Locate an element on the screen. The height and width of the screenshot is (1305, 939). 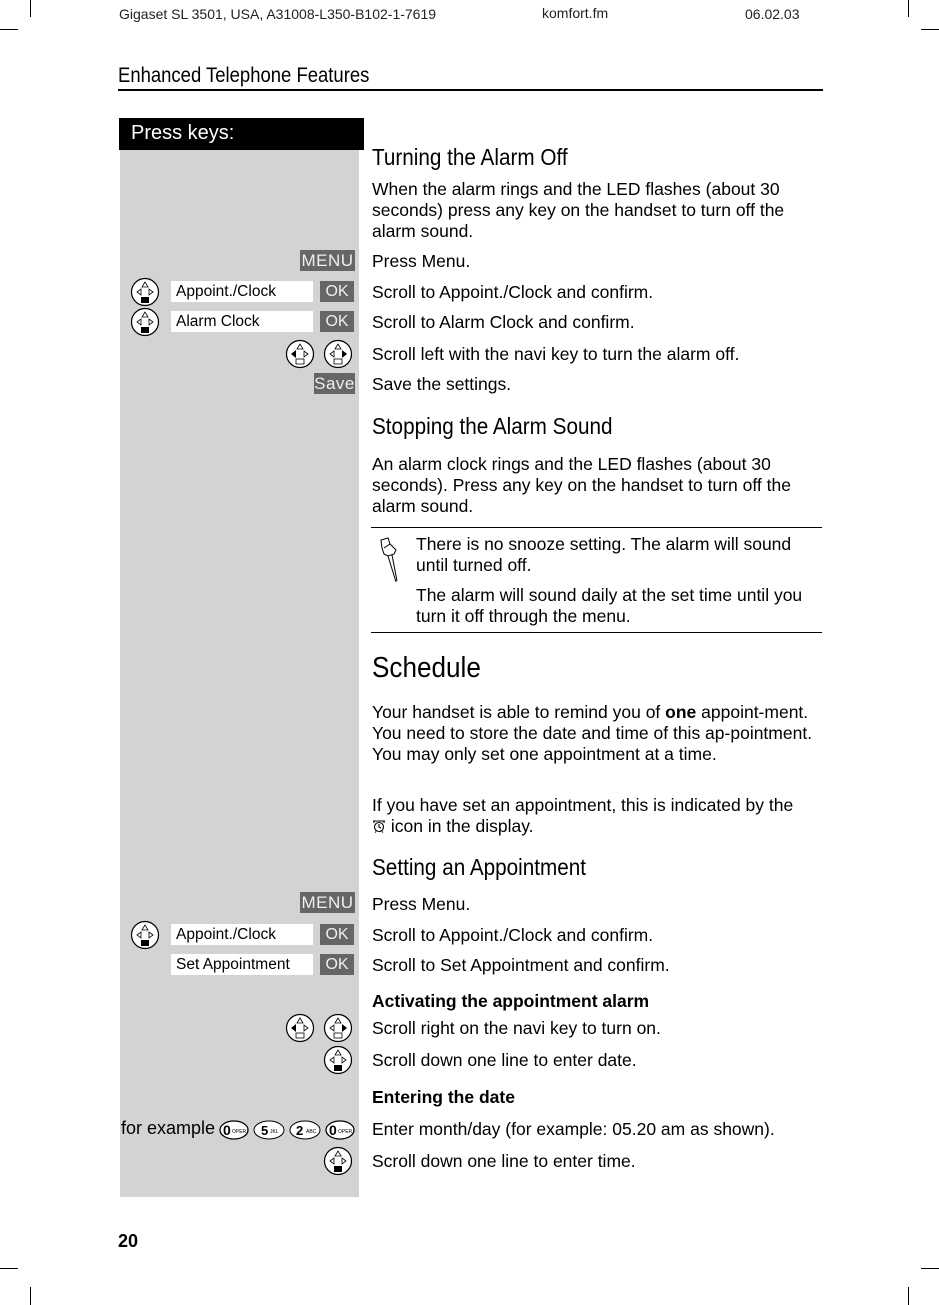
svg-text: 5 is located at coordinates (264, 1130).